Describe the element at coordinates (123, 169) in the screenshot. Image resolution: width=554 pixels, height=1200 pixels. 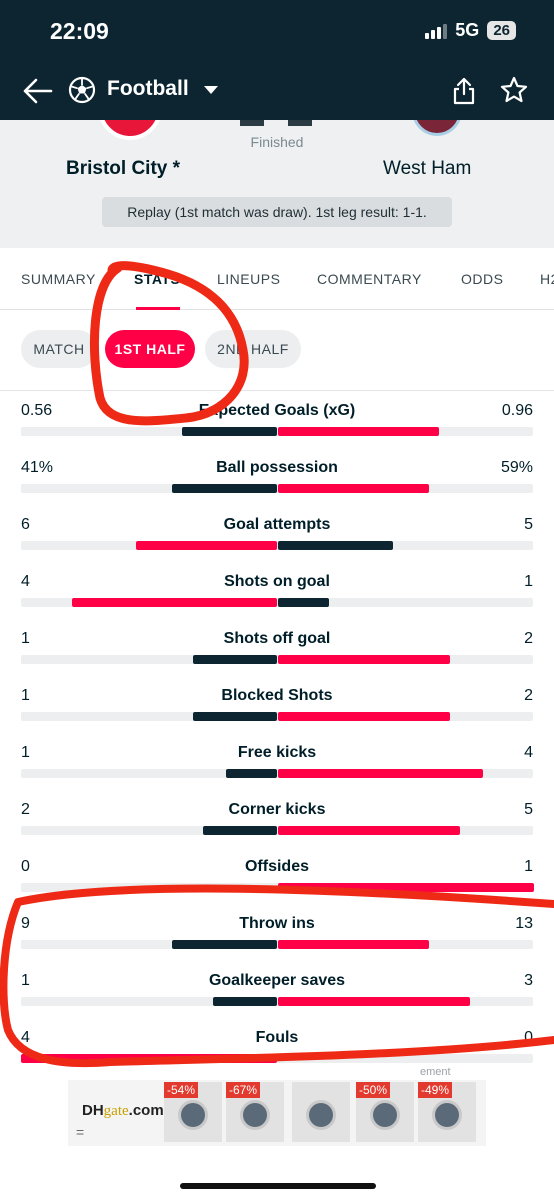
I see `home-team-name: Bristol City *` at that location.